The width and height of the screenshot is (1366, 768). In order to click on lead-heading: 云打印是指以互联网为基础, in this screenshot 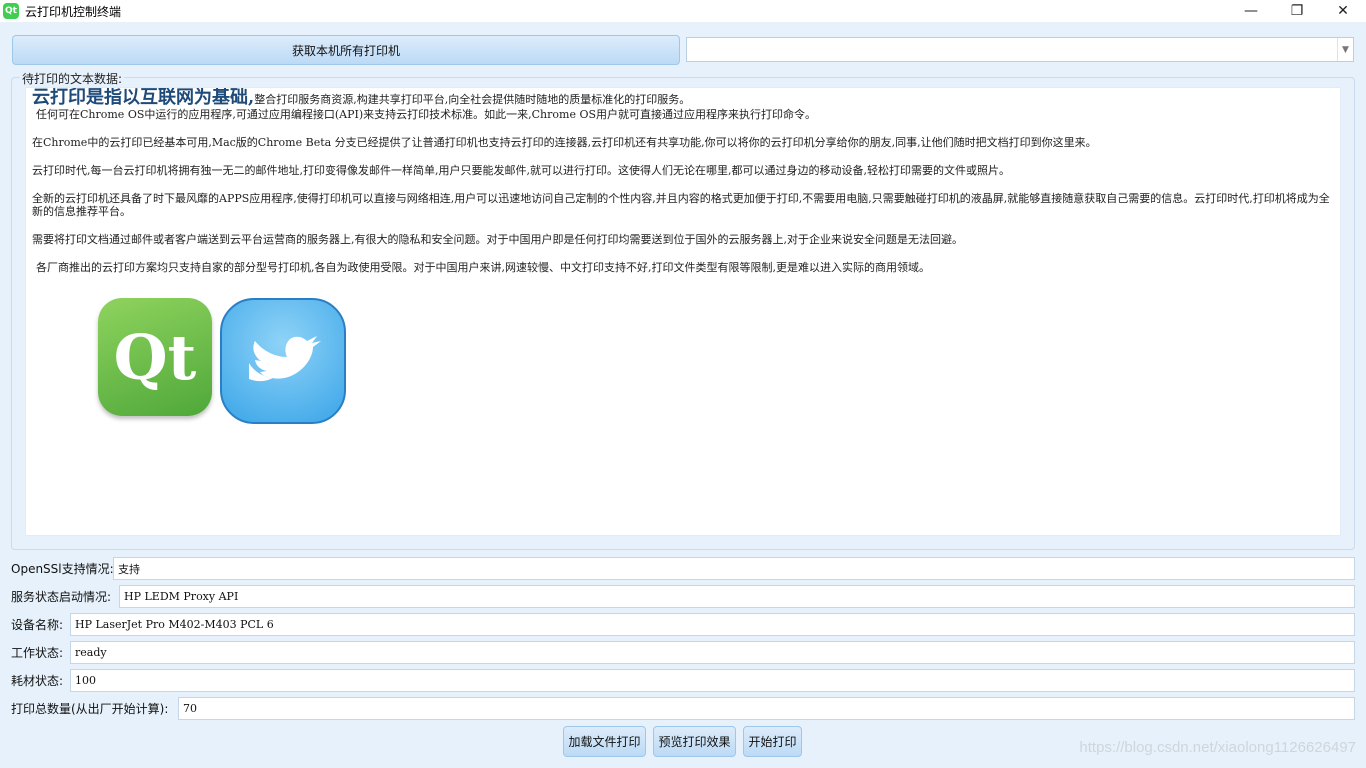, I will do `click(143, 97)`.